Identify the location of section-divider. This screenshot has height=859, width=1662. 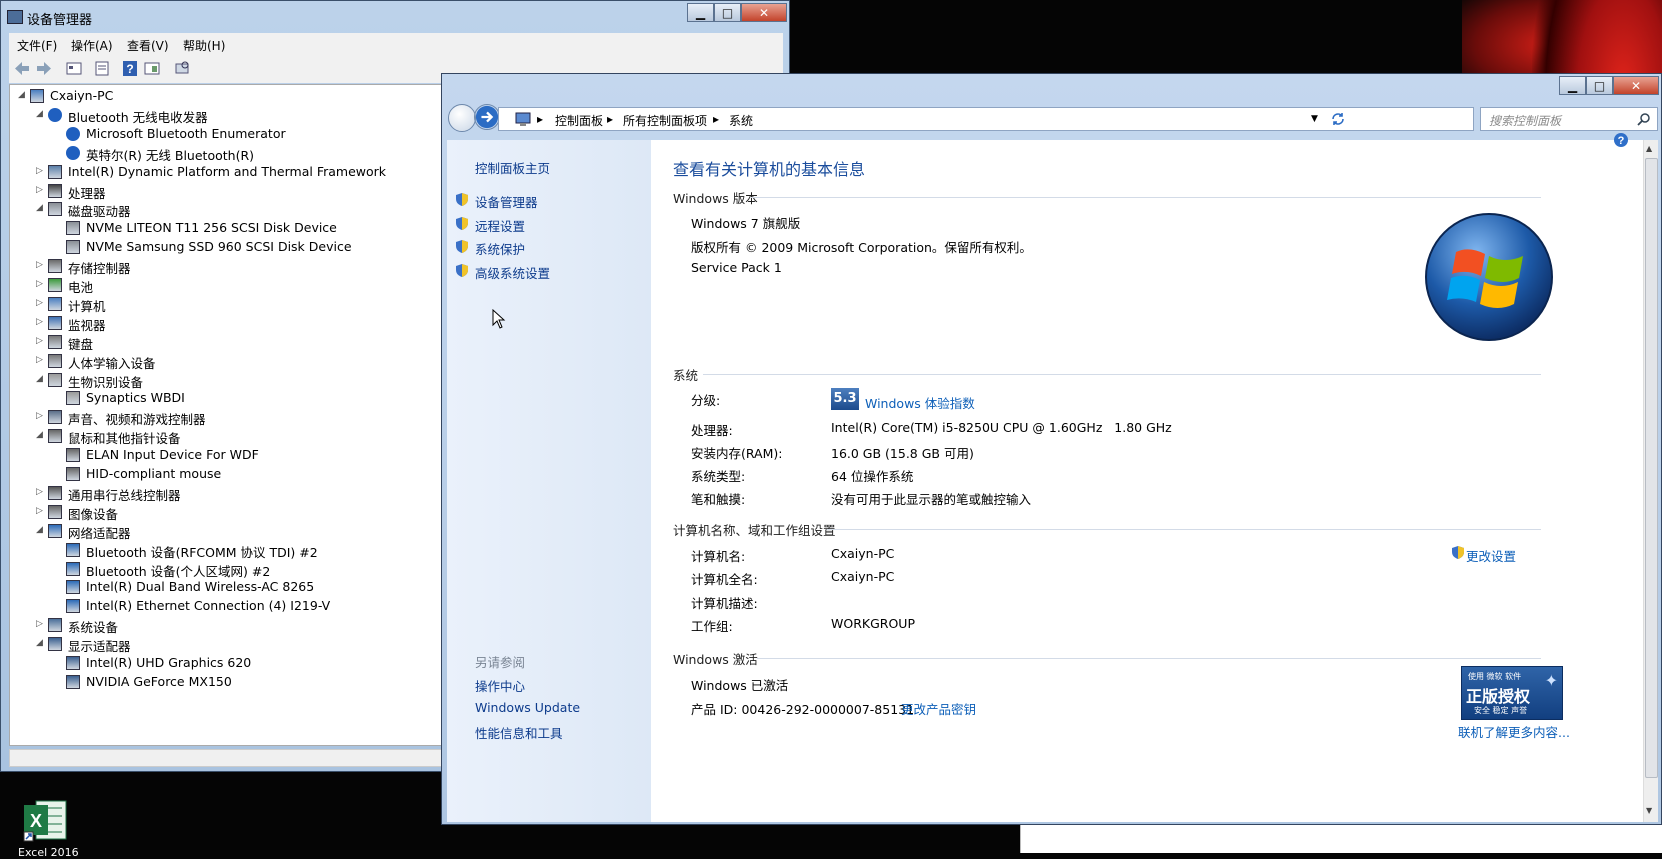
(1184, 529).